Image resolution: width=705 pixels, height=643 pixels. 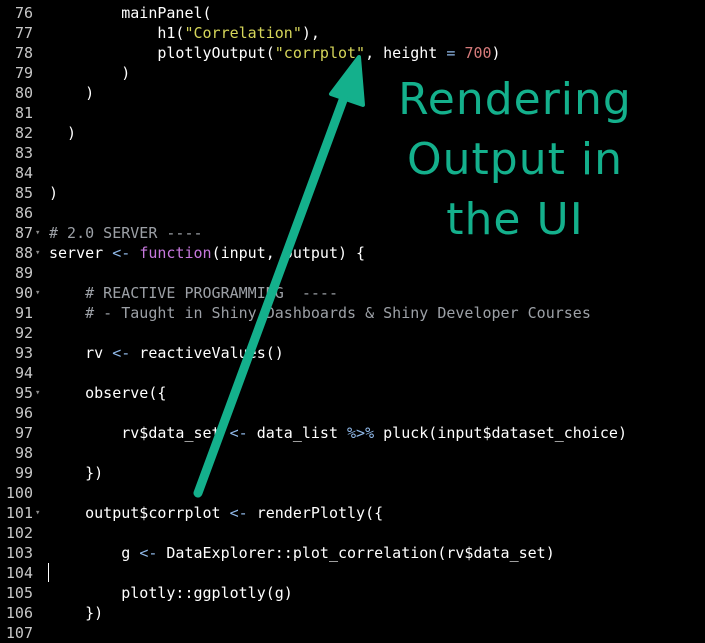 I want to click on annotation-line-1: Rendering, so click(x=515, y=99).